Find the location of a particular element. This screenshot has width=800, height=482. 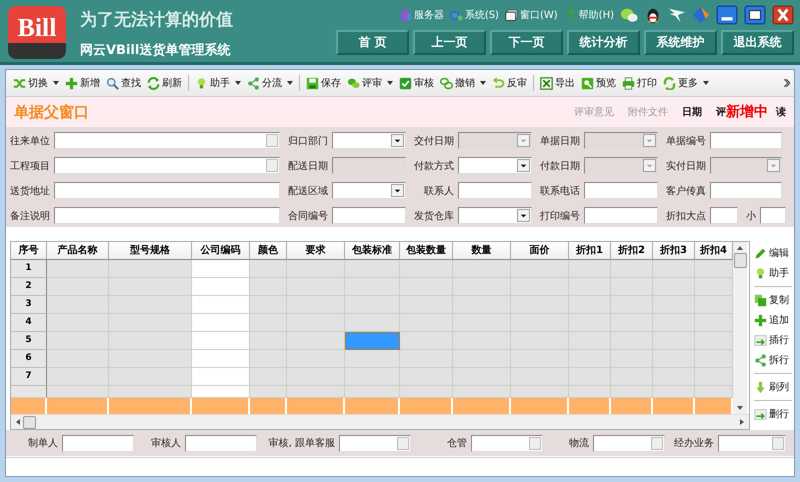

column-header: 折扣1 is located at coordinates (590, 251).